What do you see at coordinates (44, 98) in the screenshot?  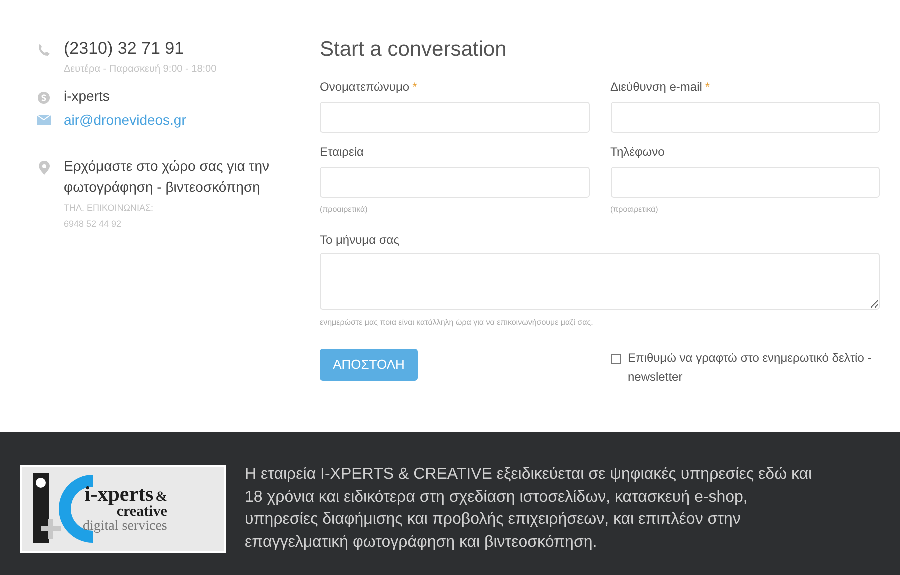 I see `skype-icon` at bounding box center [44, 98].